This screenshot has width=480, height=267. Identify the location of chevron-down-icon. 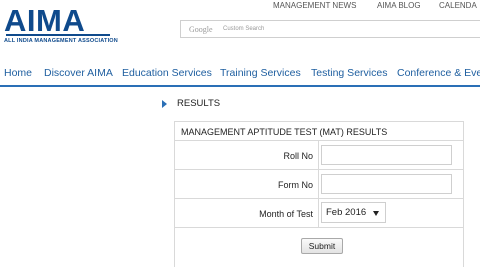
(376, 213).